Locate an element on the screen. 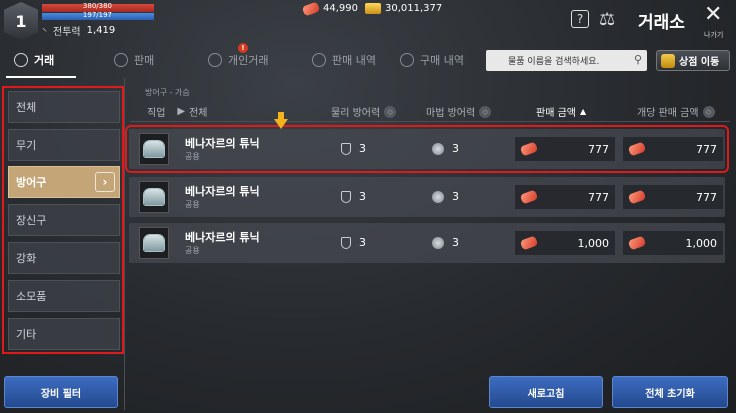 The width and height of the screenshot is (736, 413). down-arrow-marker-icon is located at coordinates (281, 120).